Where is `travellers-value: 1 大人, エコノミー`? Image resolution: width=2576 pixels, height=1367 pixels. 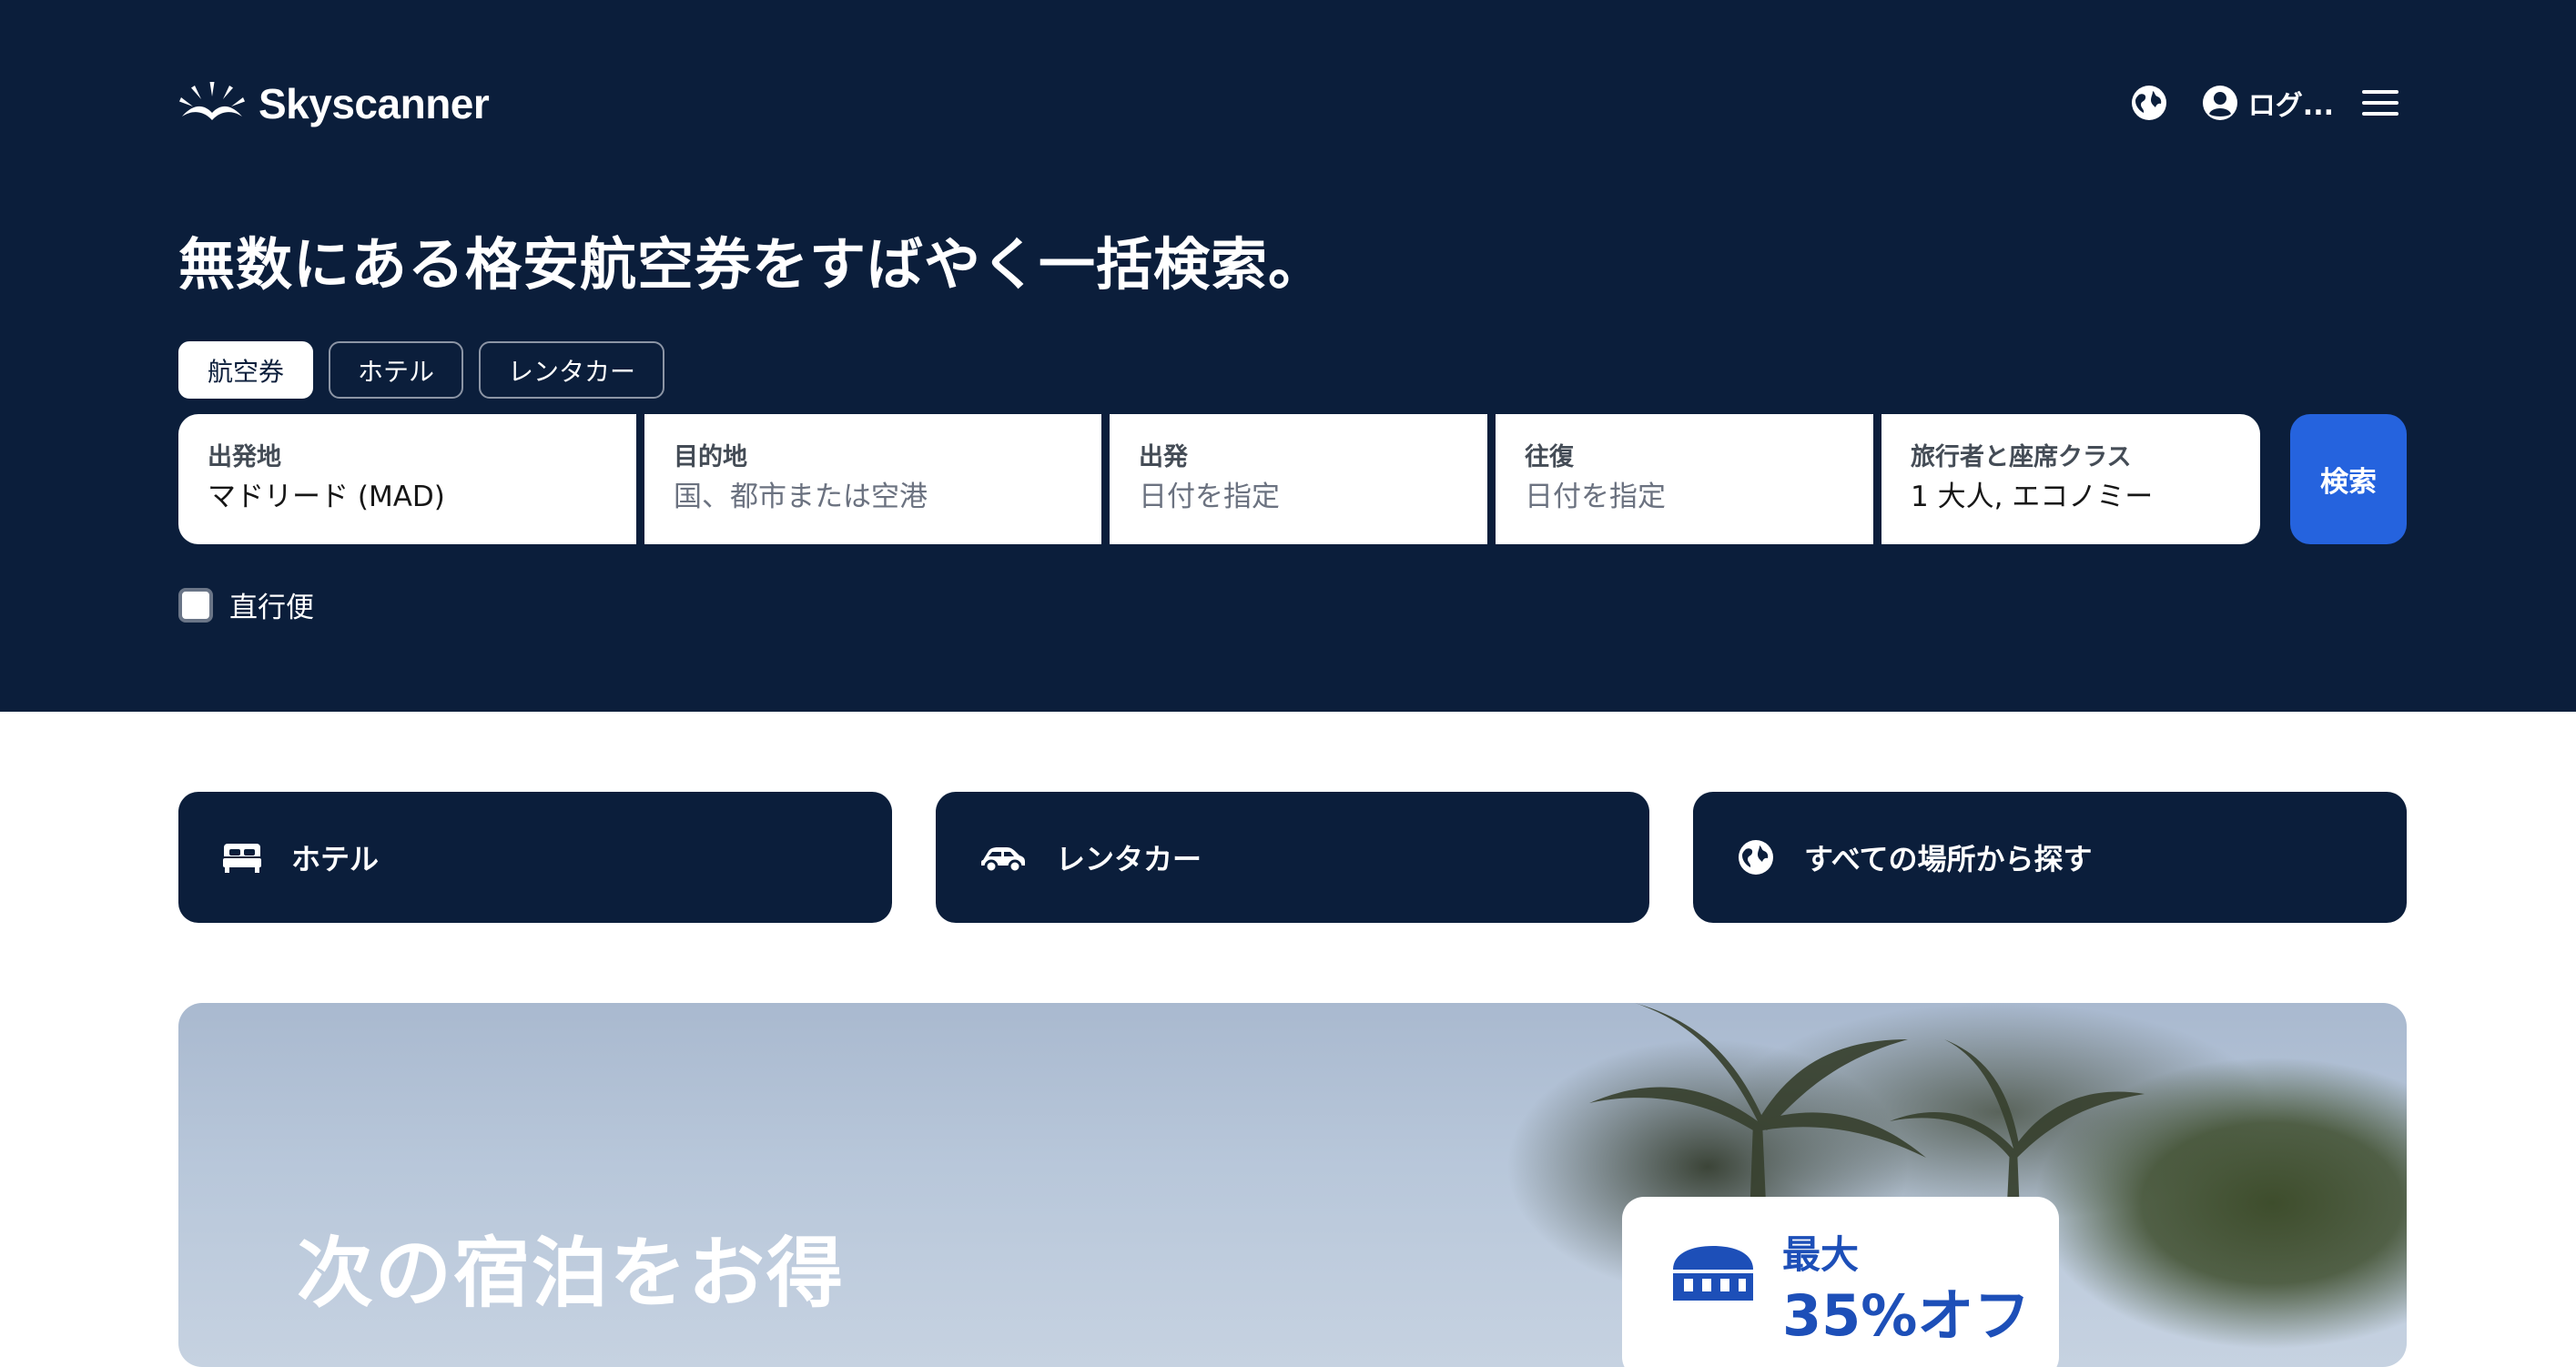 travellers-value: 1 大人, エコノミー is located at coordinates (2032, 497).